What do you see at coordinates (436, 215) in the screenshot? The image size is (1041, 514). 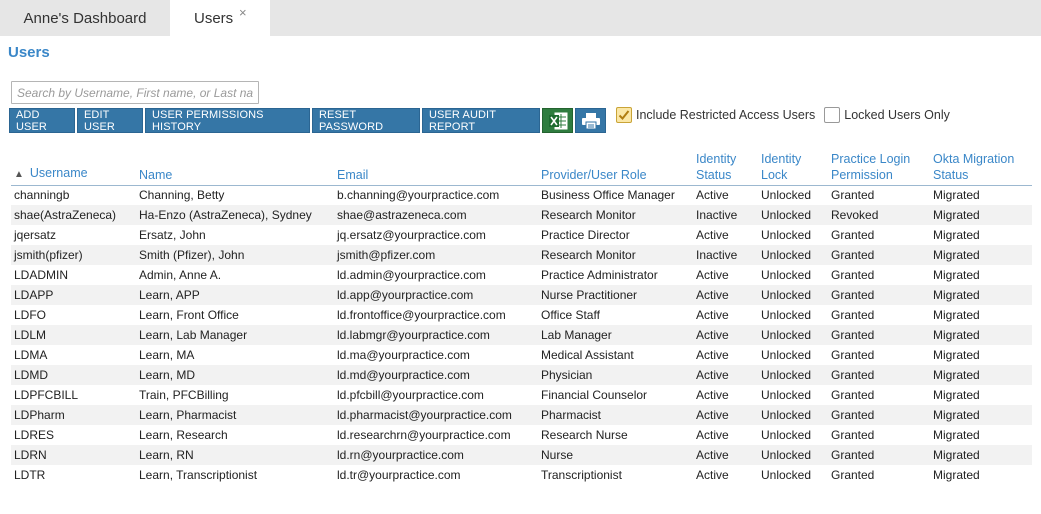 I see `cell-email: shae@astrazeneca.com` at bounding box center [436, 215].